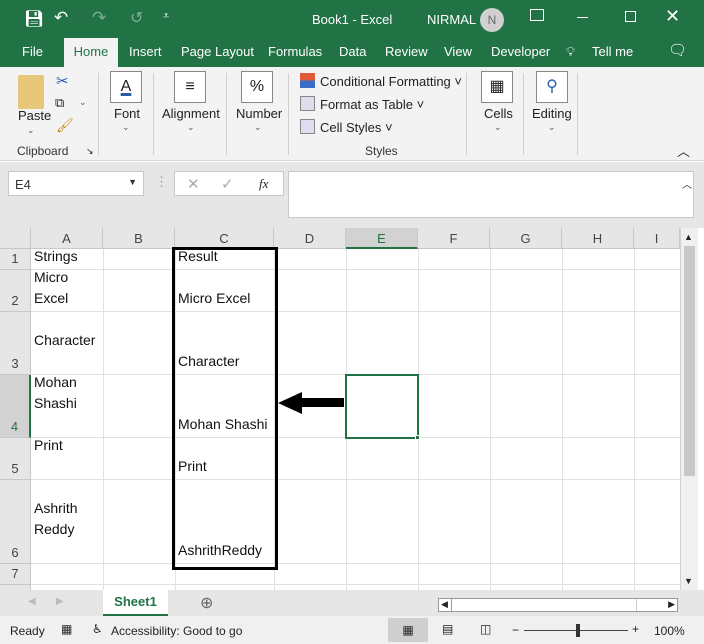 The width and height of the screenshot is (704, 644). Describe the element at coordinates (451, 19) in the screenshot. I see `user-name: NIRMAL` at that location.